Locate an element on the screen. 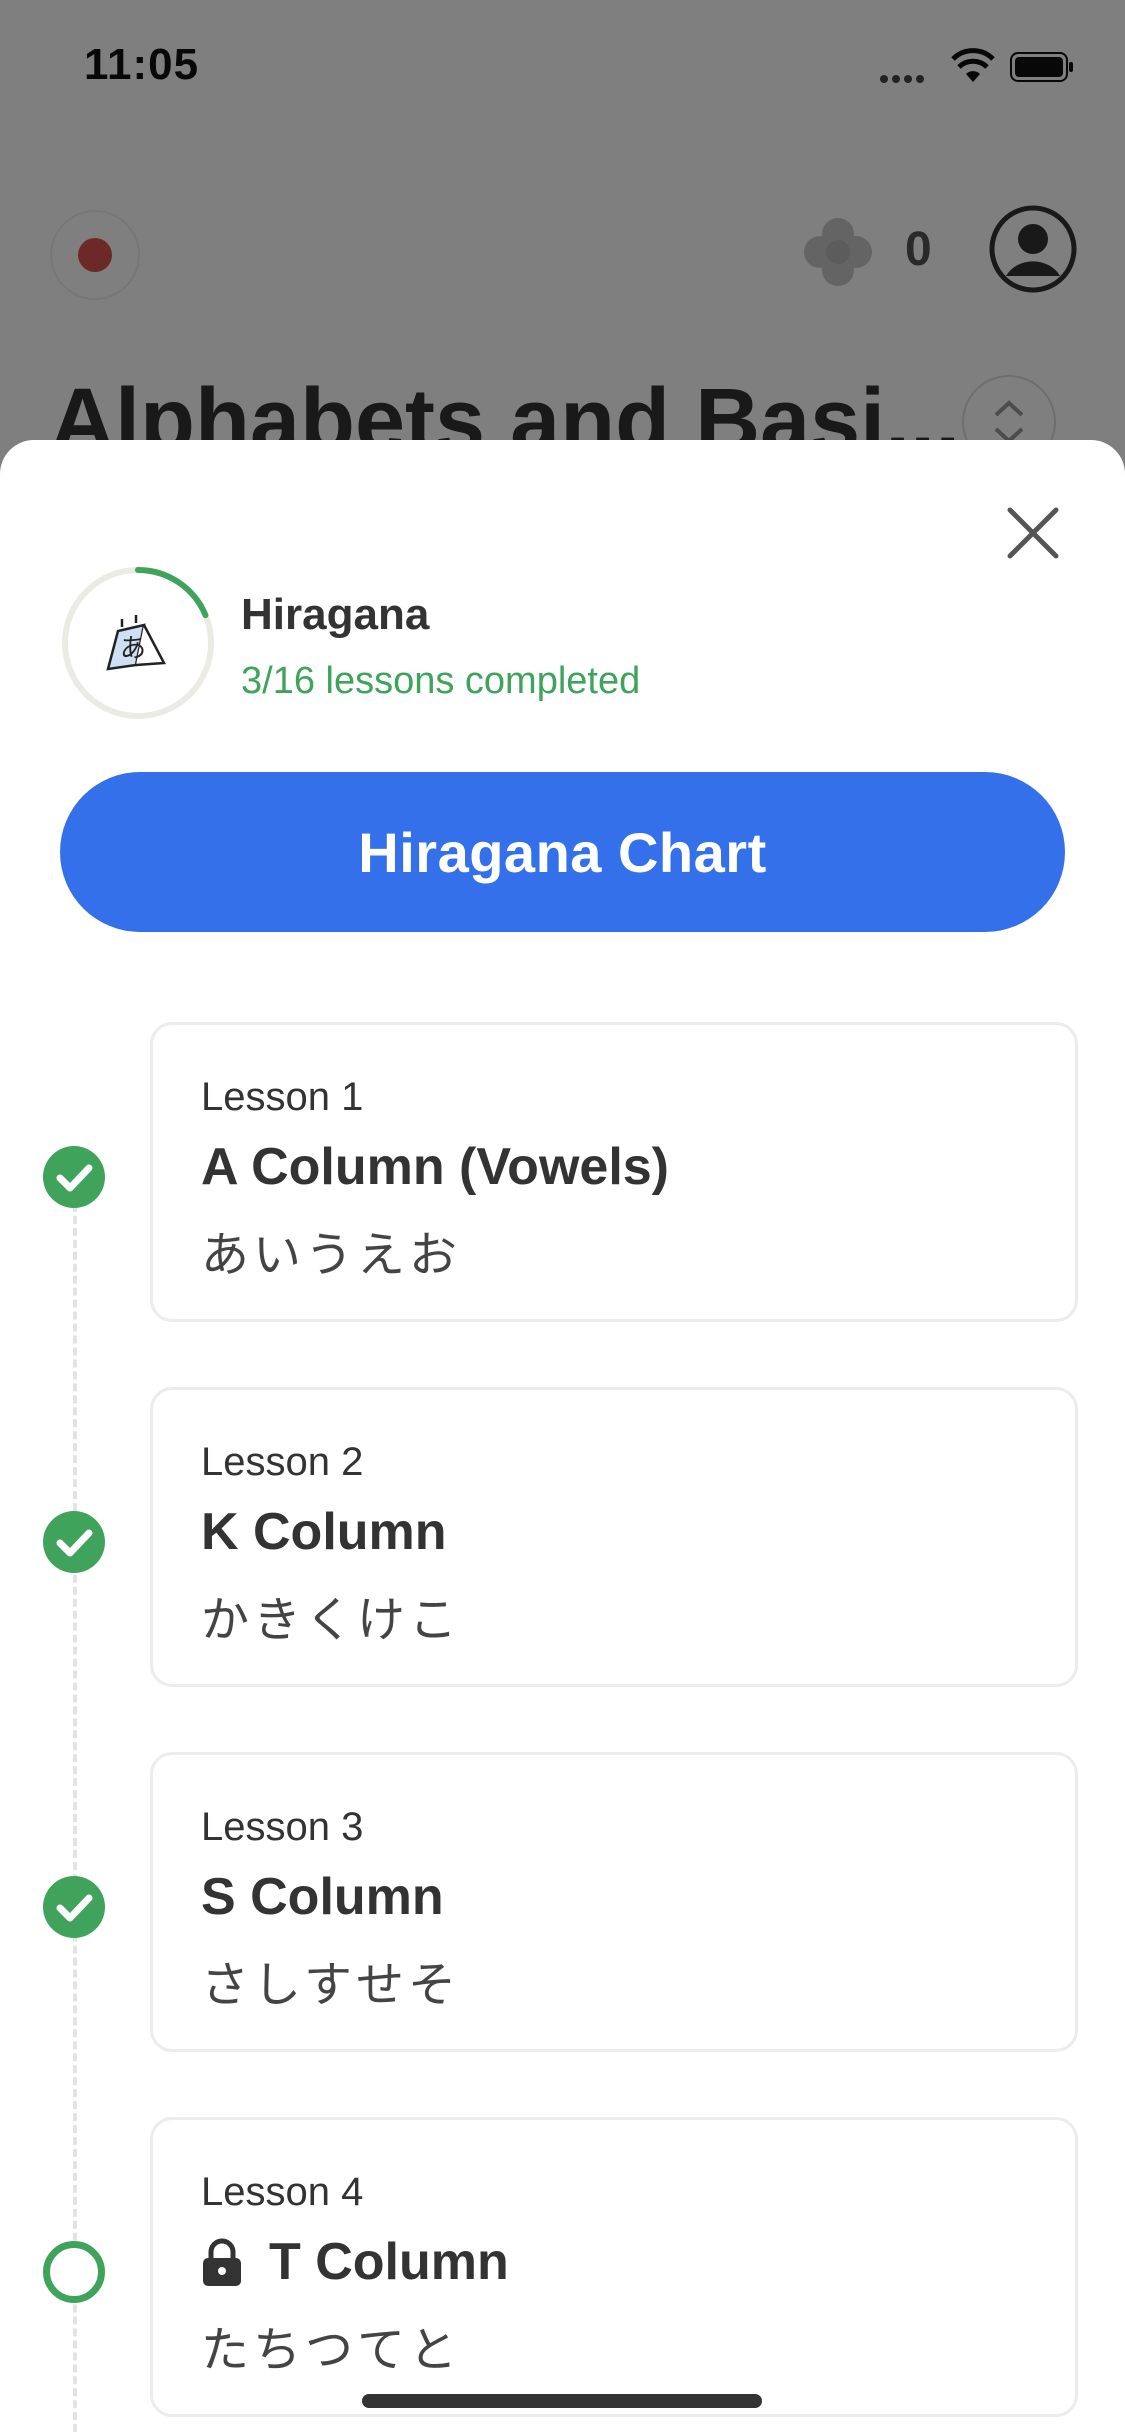  lesson-kana: さしすせそ is located at coordinates (331, 1985).